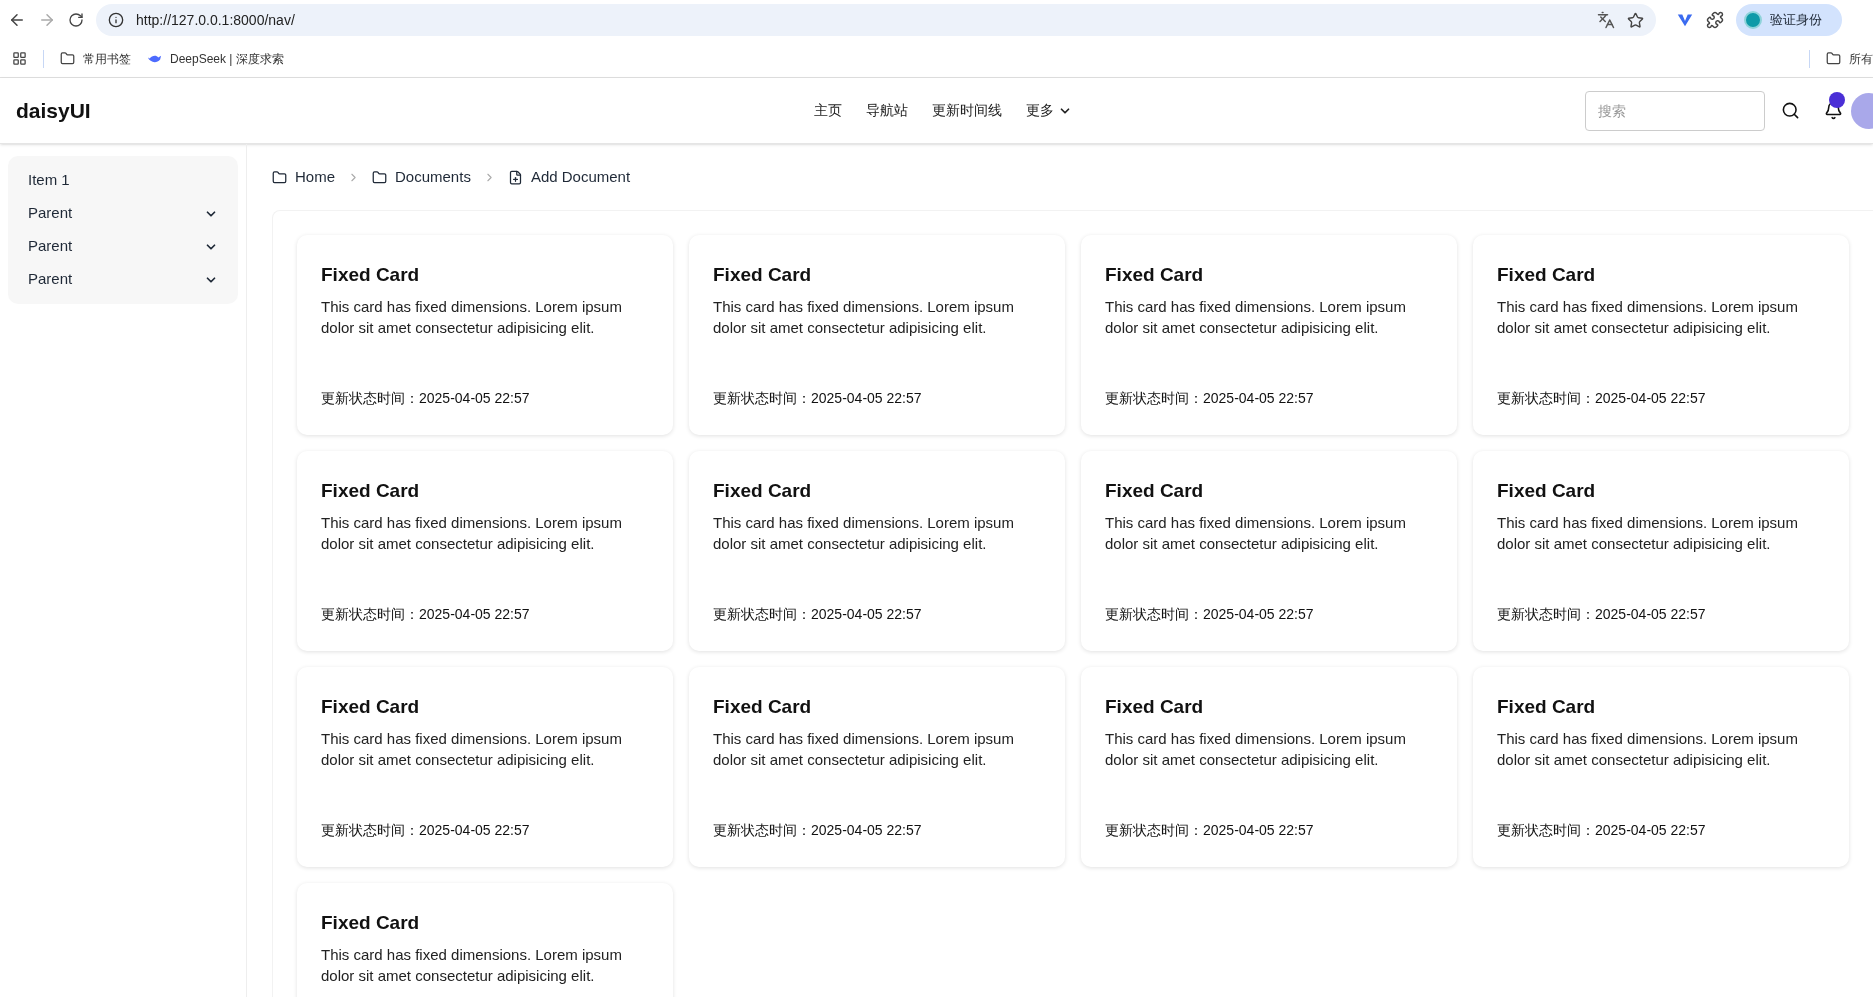  I want to click on address-bar: http://127.0.0.1:8000/nav/, so click(876, 20).